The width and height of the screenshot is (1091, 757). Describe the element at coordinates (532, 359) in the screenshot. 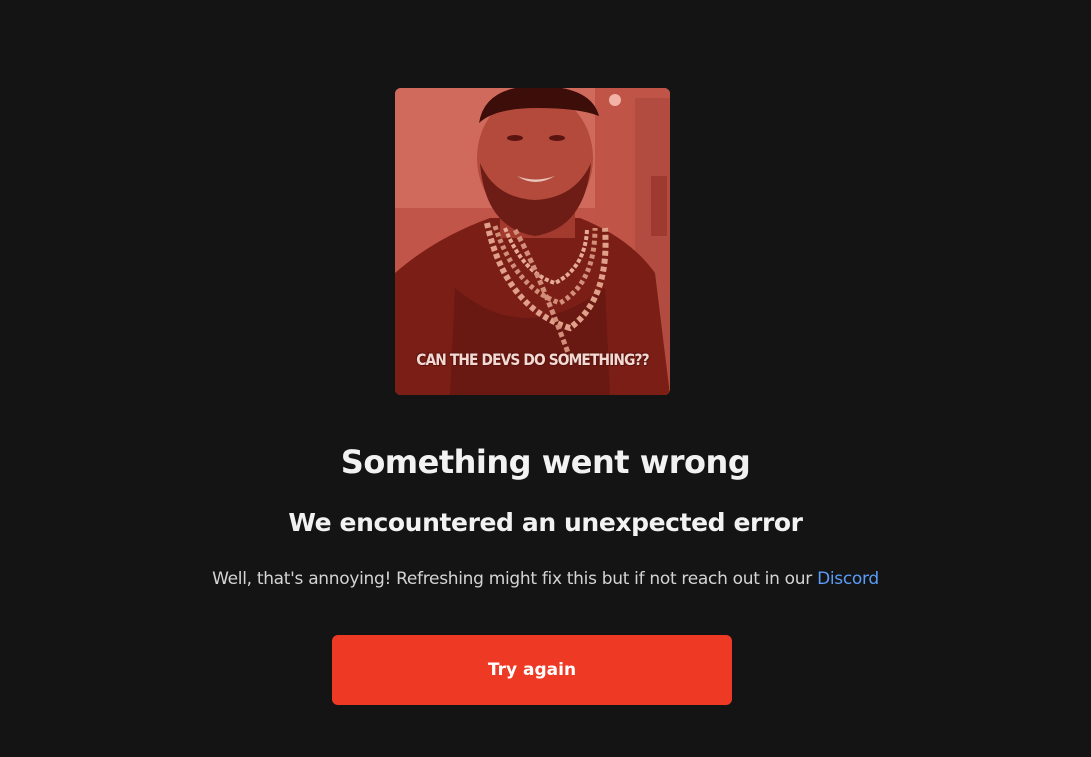

I see `meme-caption: CAN THE DEVS DO SOMETHING??` at that location.